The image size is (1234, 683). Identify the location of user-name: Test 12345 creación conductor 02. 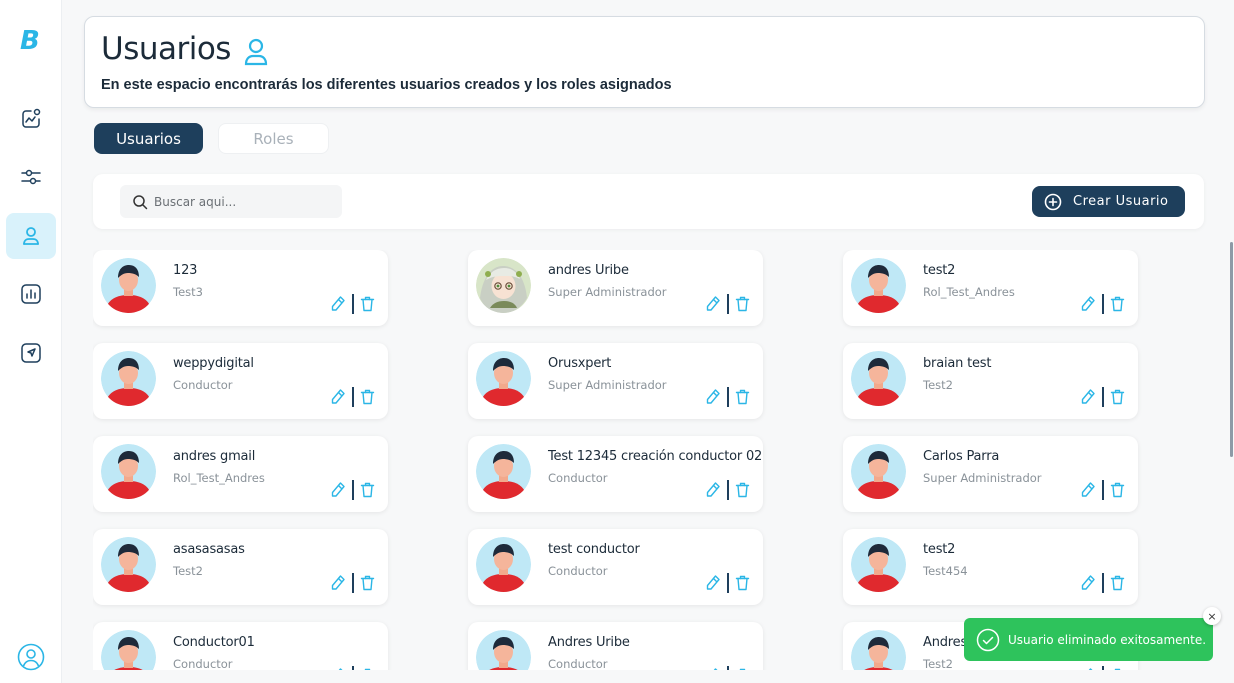
(655, 456).